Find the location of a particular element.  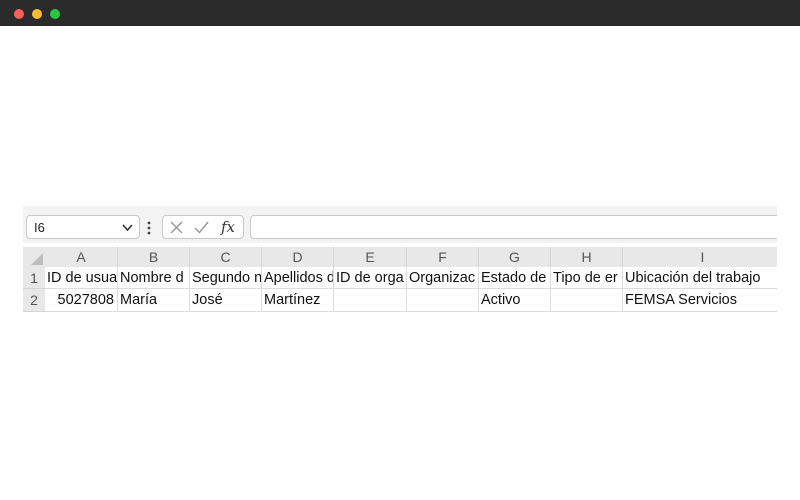

chevron-down-icon is located at coordinates (127, 227).